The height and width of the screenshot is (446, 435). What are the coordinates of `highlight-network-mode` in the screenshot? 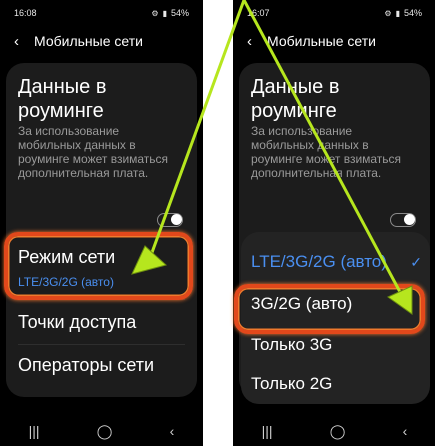 It's located at (98, 266).